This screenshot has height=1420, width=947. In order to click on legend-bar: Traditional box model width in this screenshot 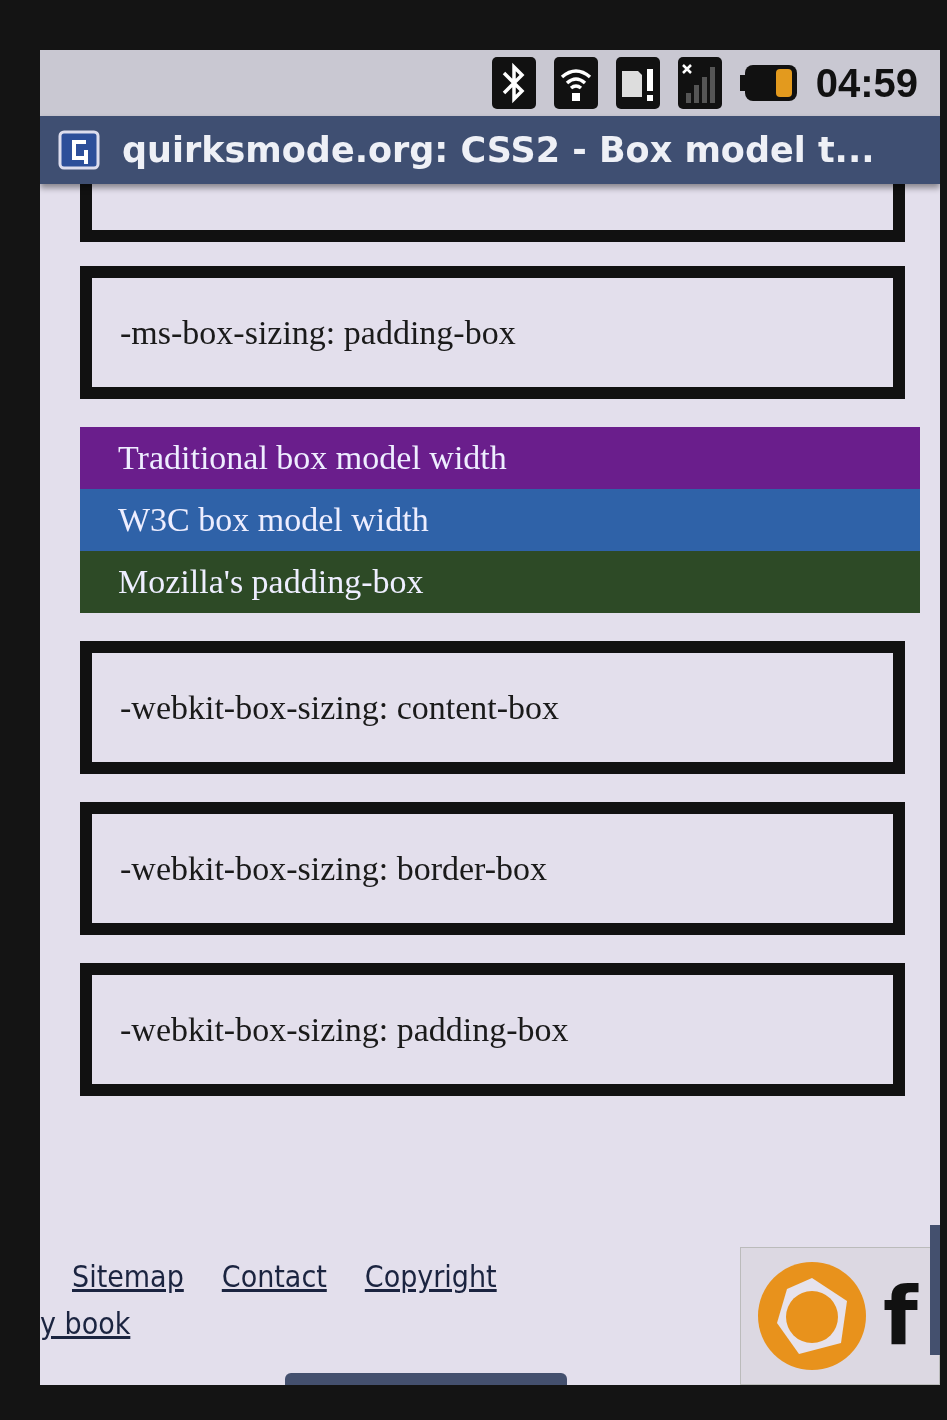, I will do `click(500, 458)`.